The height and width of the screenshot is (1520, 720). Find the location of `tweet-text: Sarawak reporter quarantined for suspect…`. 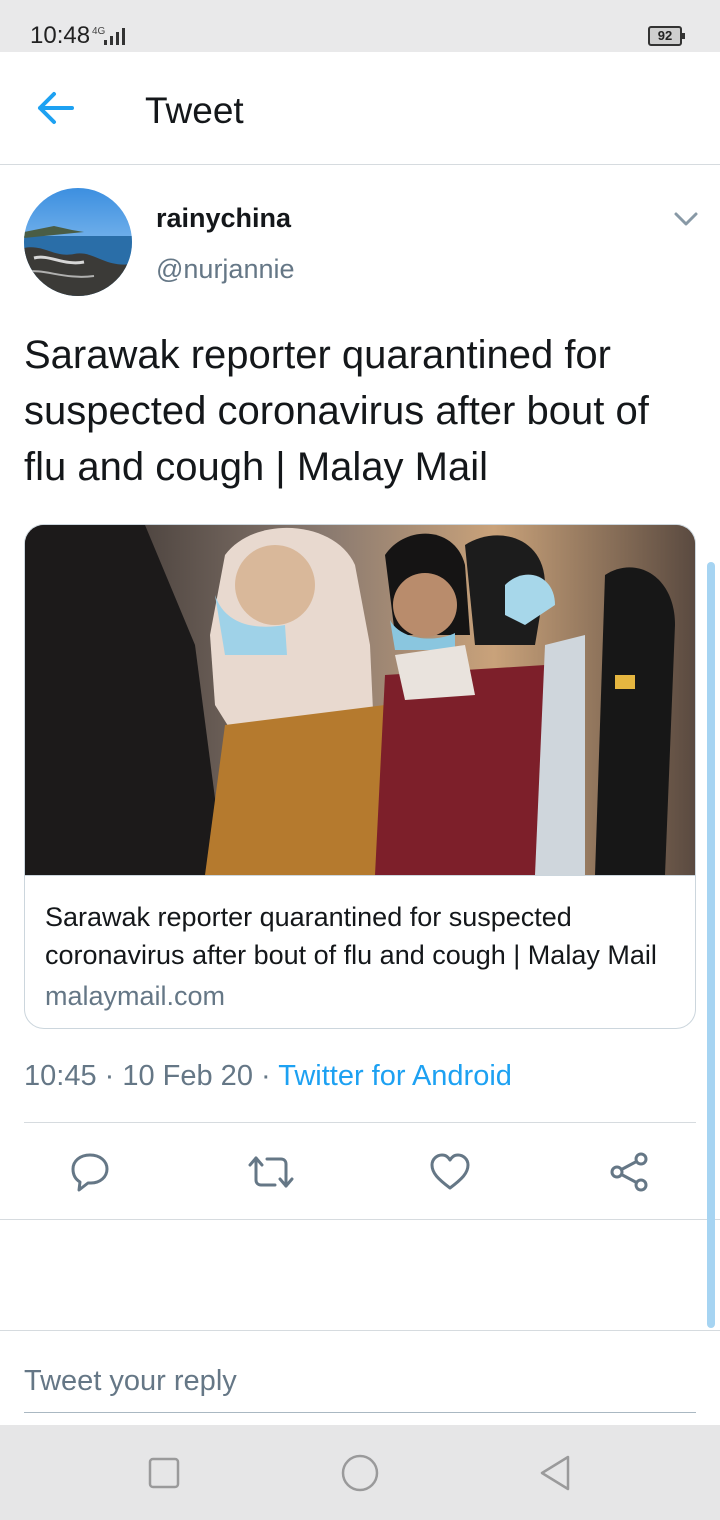

tweet-text: Sarawak reporter quarantined for suspect… is located at coordinates (336, 411).